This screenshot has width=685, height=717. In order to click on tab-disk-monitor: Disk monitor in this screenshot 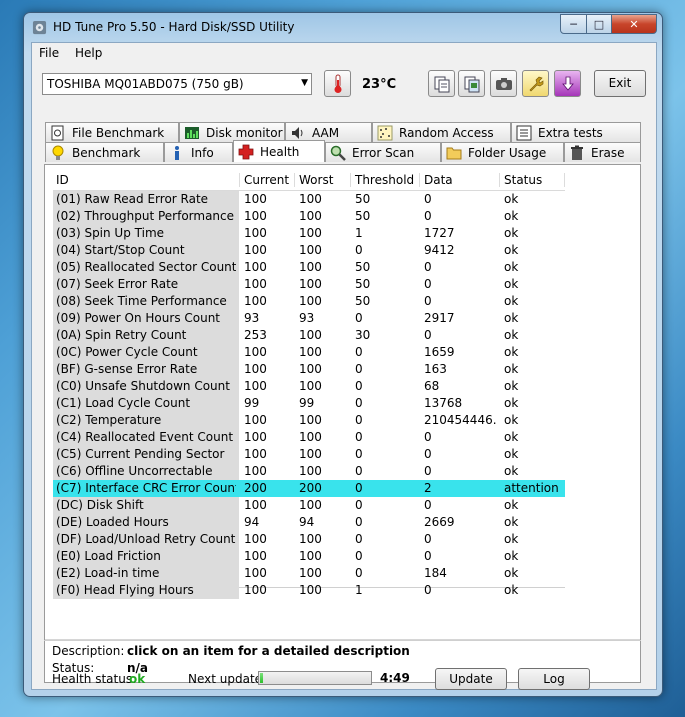, I will do `click(232, 132)`.